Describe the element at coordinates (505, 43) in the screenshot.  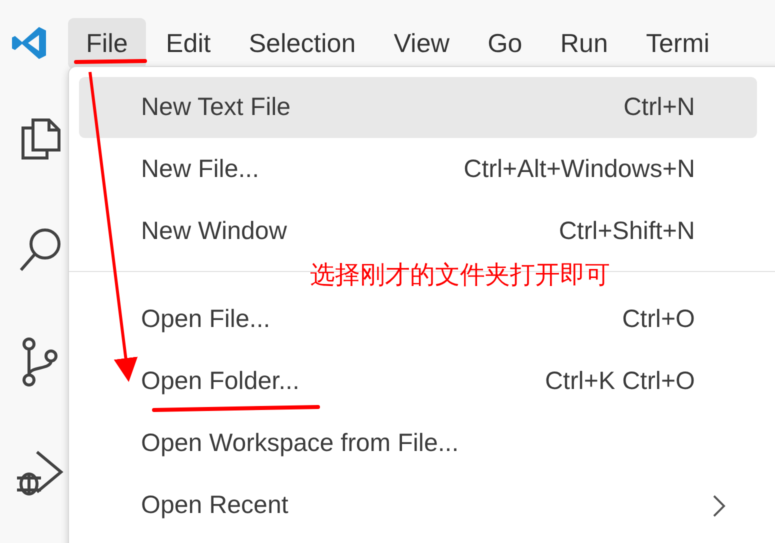
I see `menu-bar-item: Go` at that location.